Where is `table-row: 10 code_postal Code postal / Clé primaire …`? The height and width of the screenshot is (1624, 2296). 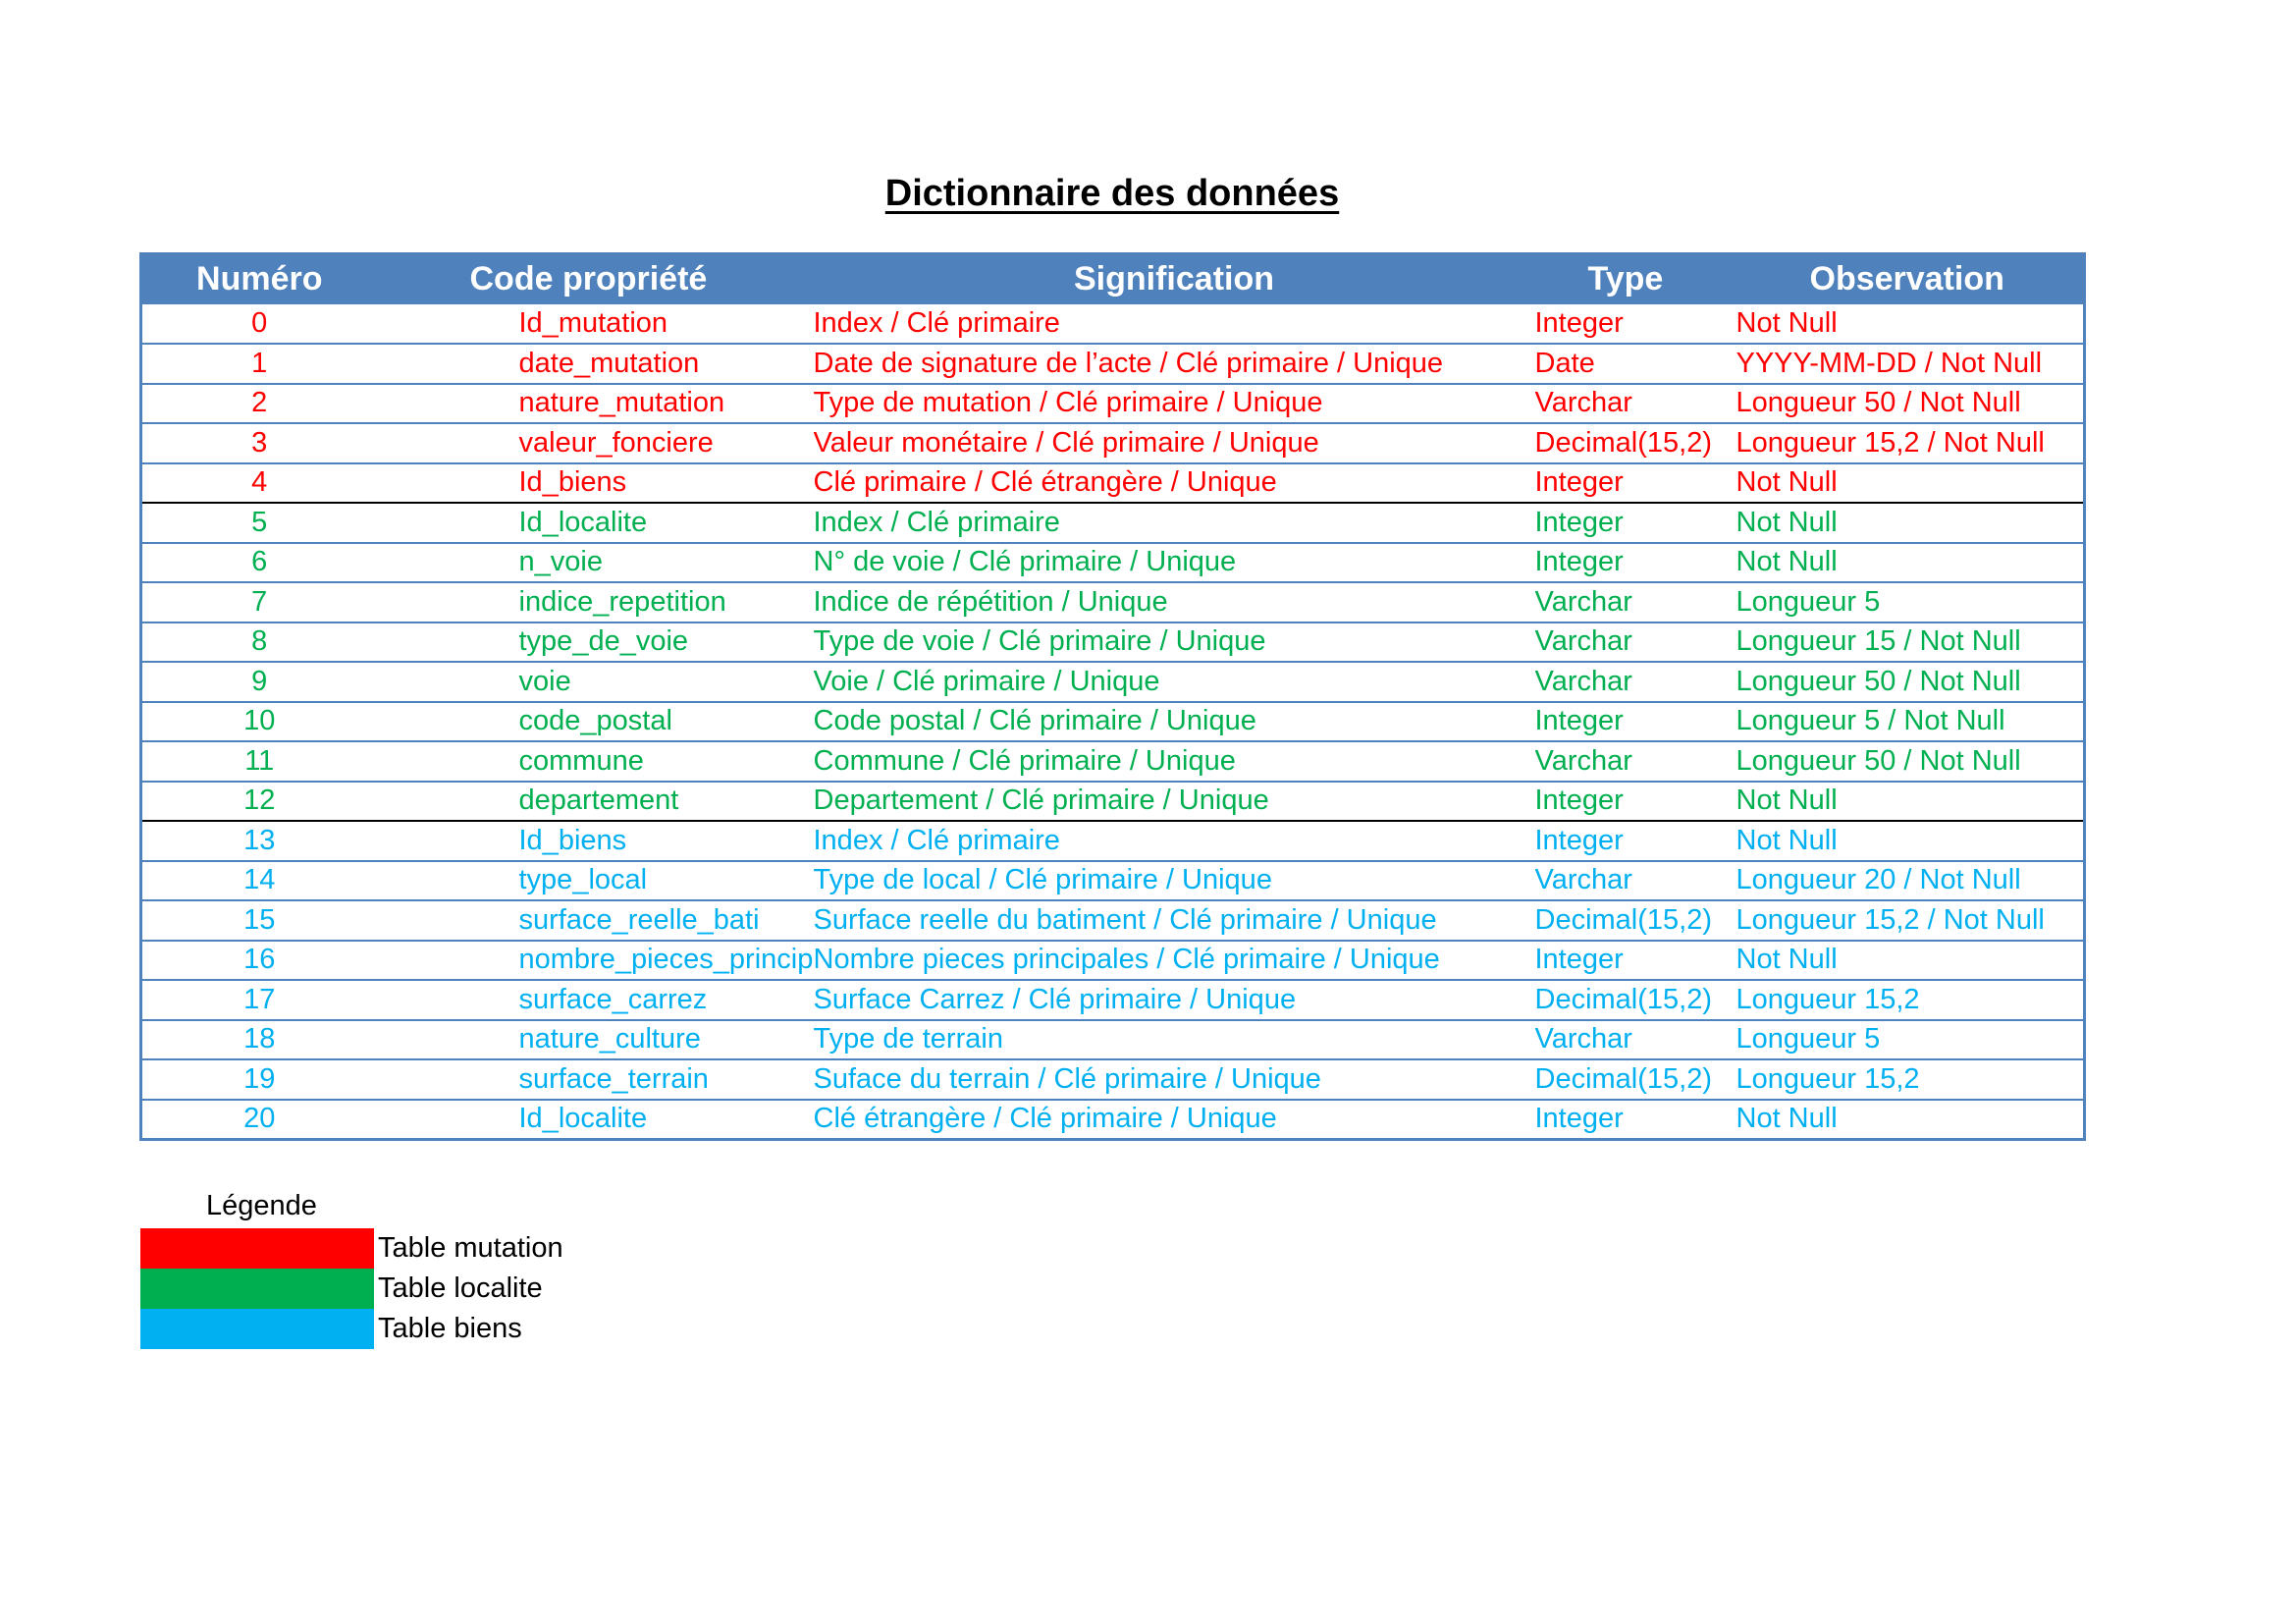
table-row: 10 code_postal Code postal / Clé primaire … is located at coordinates (1112, 721).